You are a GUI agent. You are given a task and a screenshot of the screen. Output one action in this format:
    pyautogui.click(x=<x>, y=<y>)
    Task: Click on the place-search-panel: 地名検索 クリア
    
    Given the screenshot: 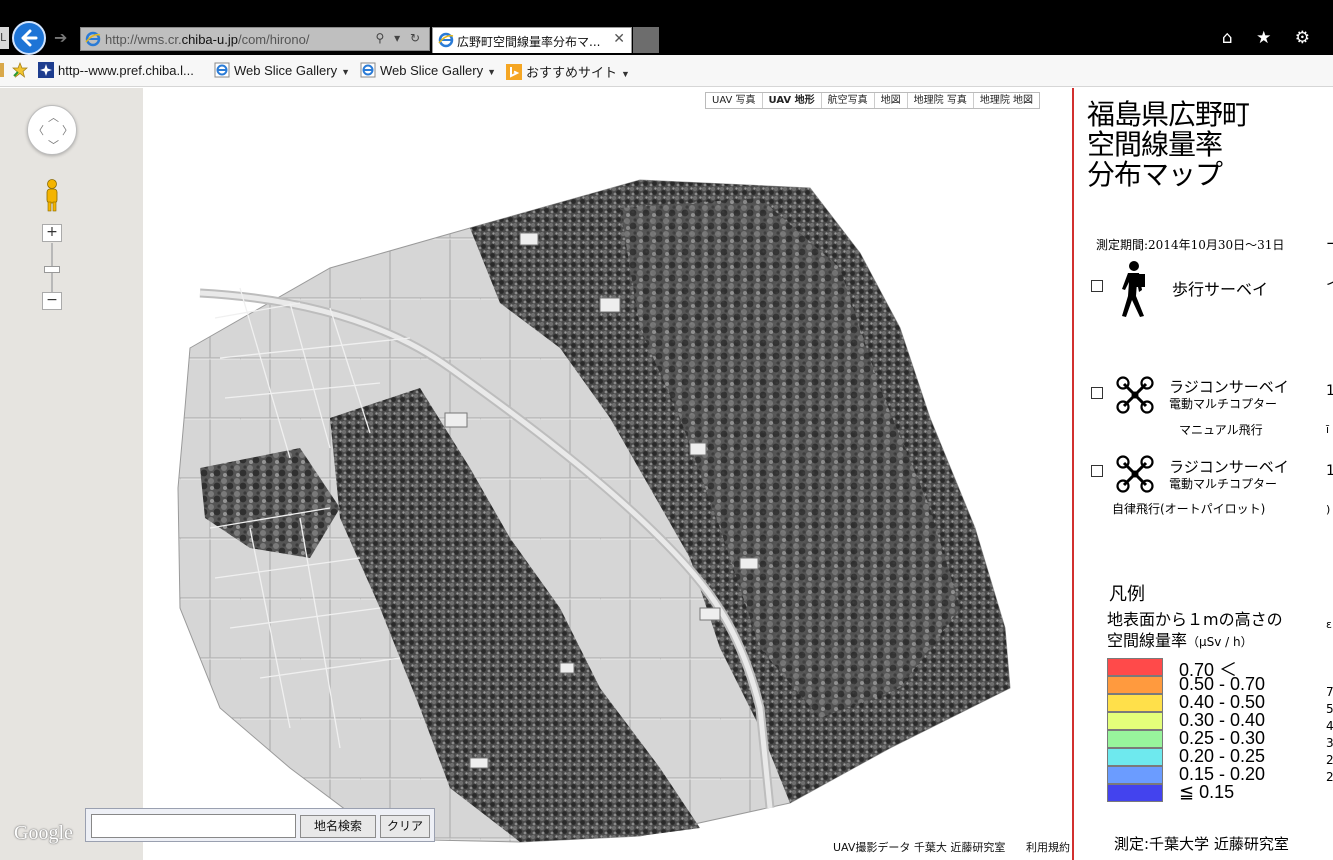 What is the action you would take?
    pyautogui.click(x=260, y=825)
    